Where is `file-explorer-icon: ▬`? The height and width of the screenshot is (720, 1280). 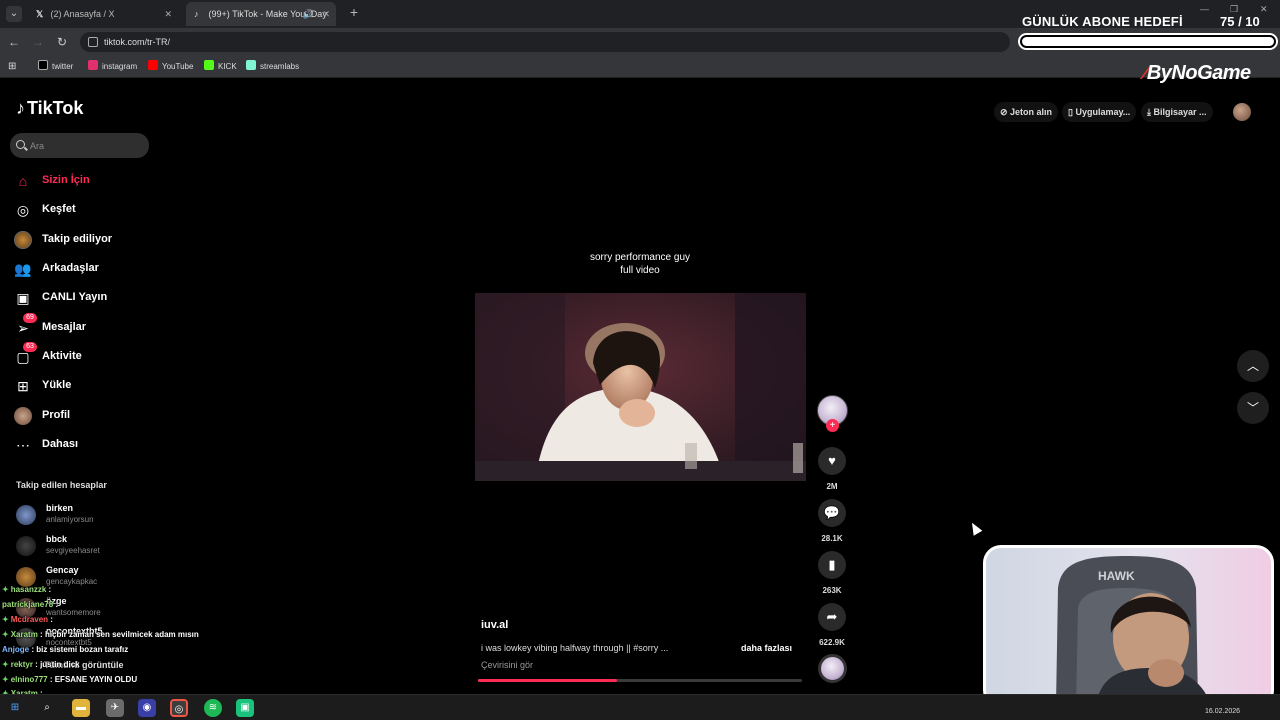 file-explorer-icon: ▬ is located at coordinates (81, 708).